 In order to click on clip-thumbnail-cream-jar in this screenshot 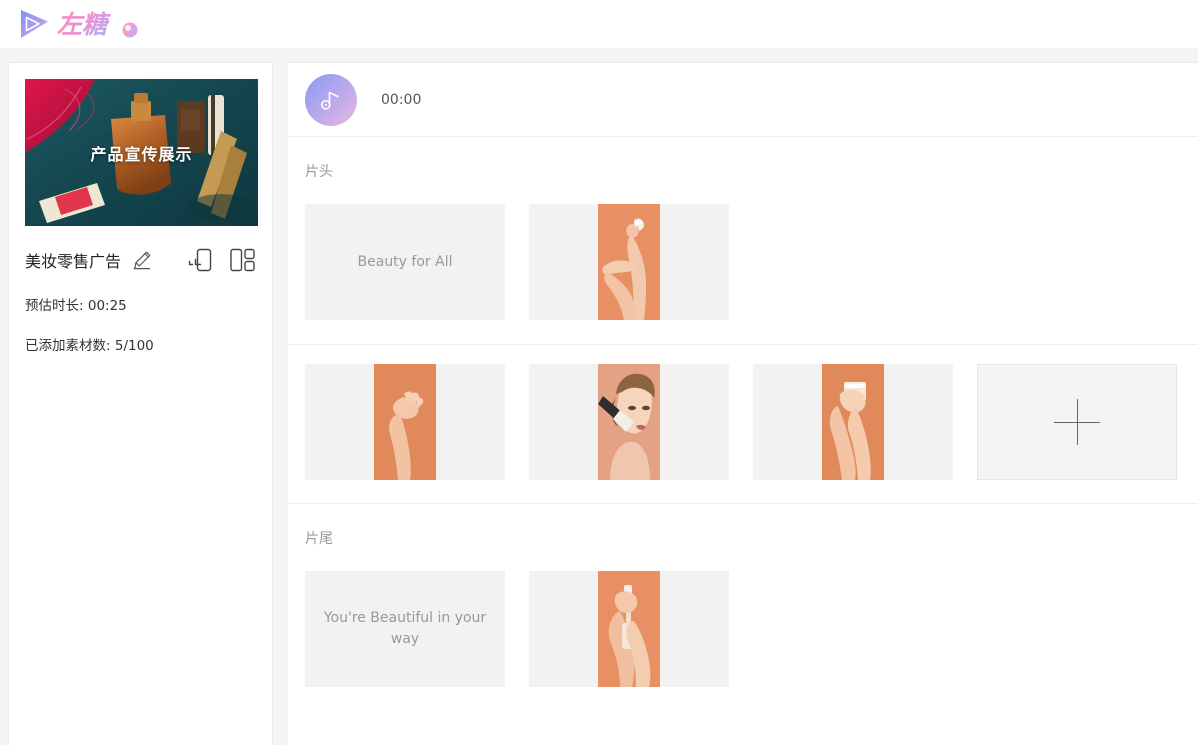, I will do `click(853, 422)`.